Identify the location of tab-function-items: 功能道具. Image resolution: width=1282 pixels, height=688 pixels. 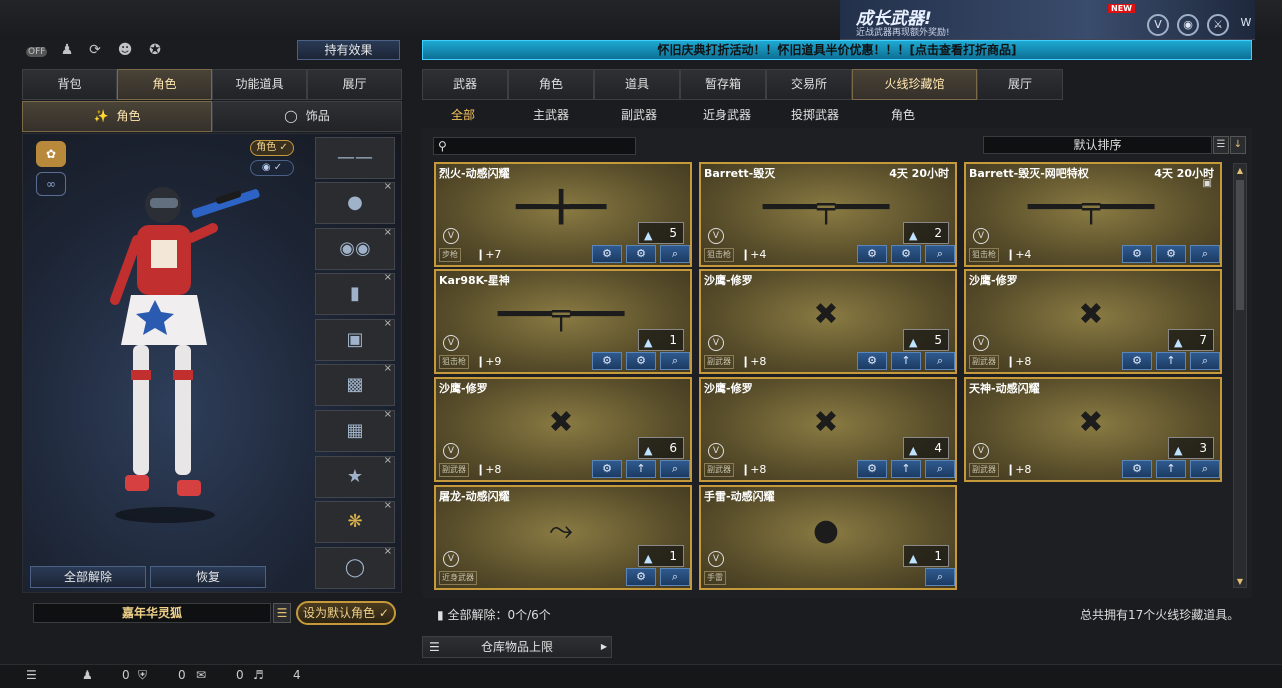
(259, 84).